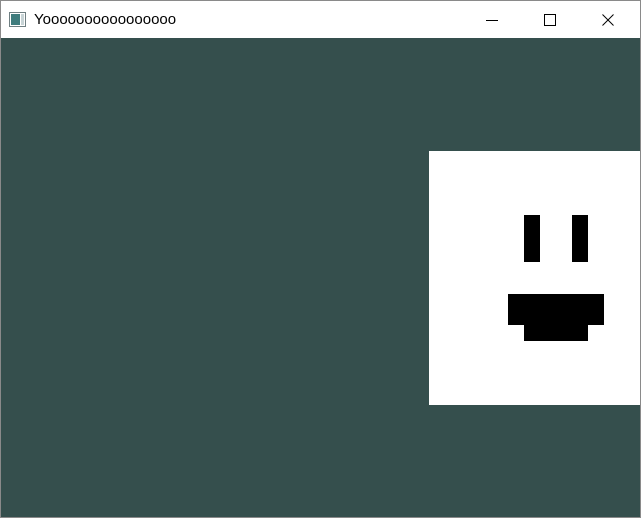 This screenshot has height=518, width=641. What do you see at coordinates (105, 19) in the screenshot?
I see `window-title: Yoooooooooooooooo` at bounding box center [105, 19].